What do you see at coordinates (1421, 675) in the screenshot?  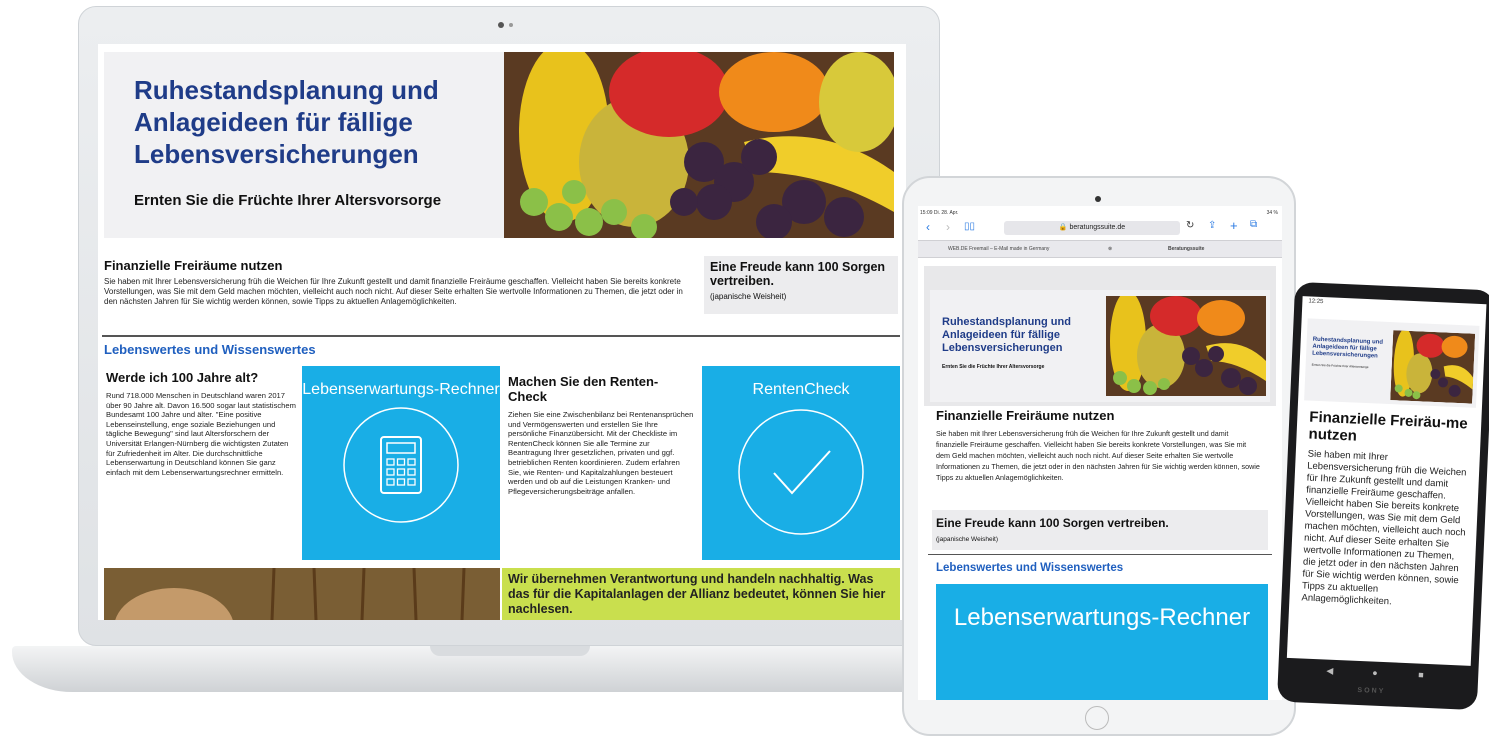 I see `recents-square-icon: ■` at bounding box center [1421, 675].